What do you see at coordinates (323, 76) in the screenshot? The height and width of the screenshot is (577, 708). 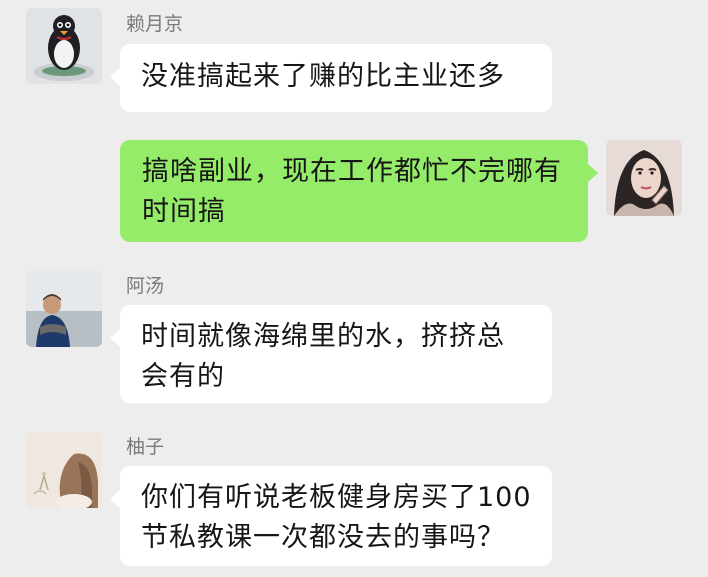 I see `message-text: 没准搞起来了赚的比主业还多` at bounding box center [323, 76].